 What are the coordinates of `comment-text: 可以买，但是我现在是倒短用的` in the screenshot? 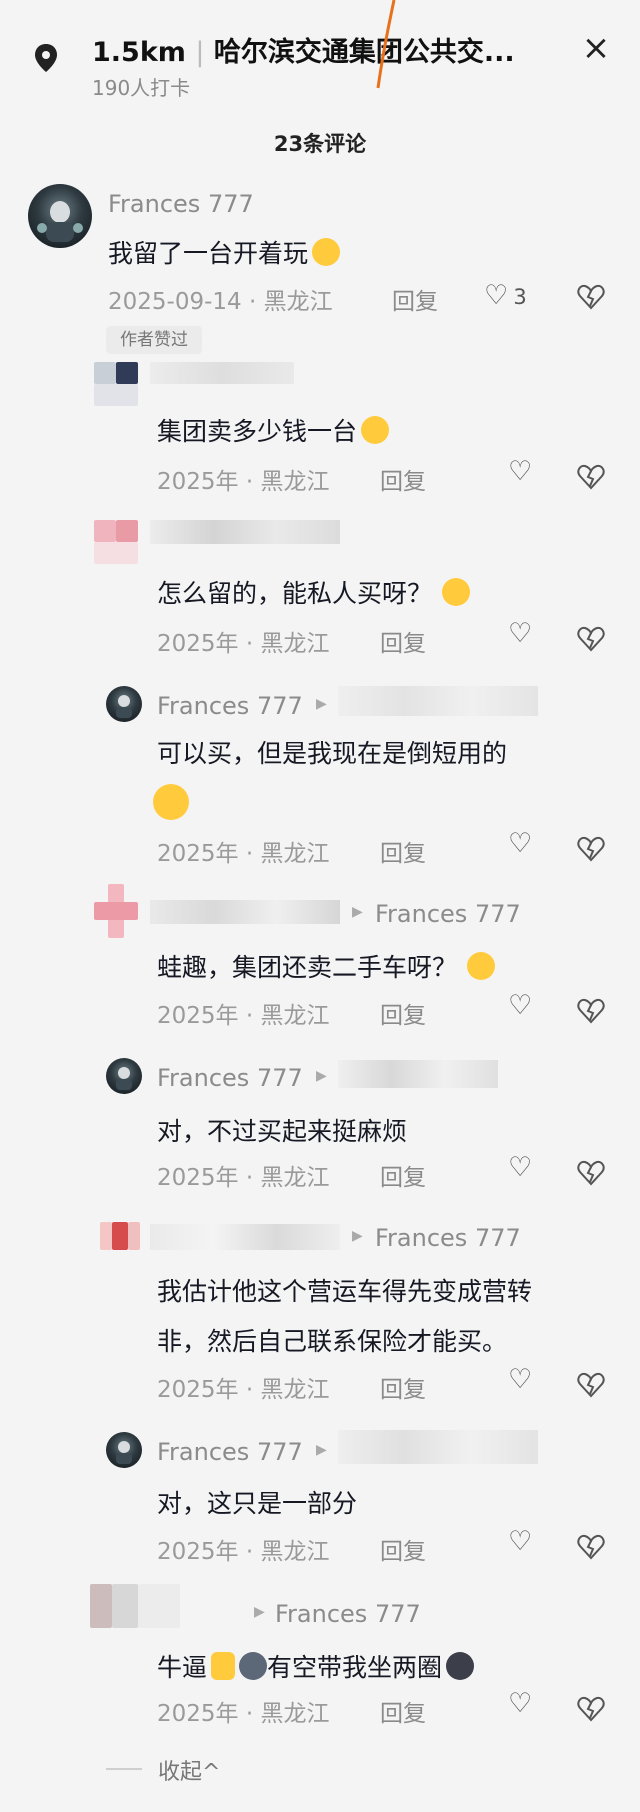 It's located at (332, 753).